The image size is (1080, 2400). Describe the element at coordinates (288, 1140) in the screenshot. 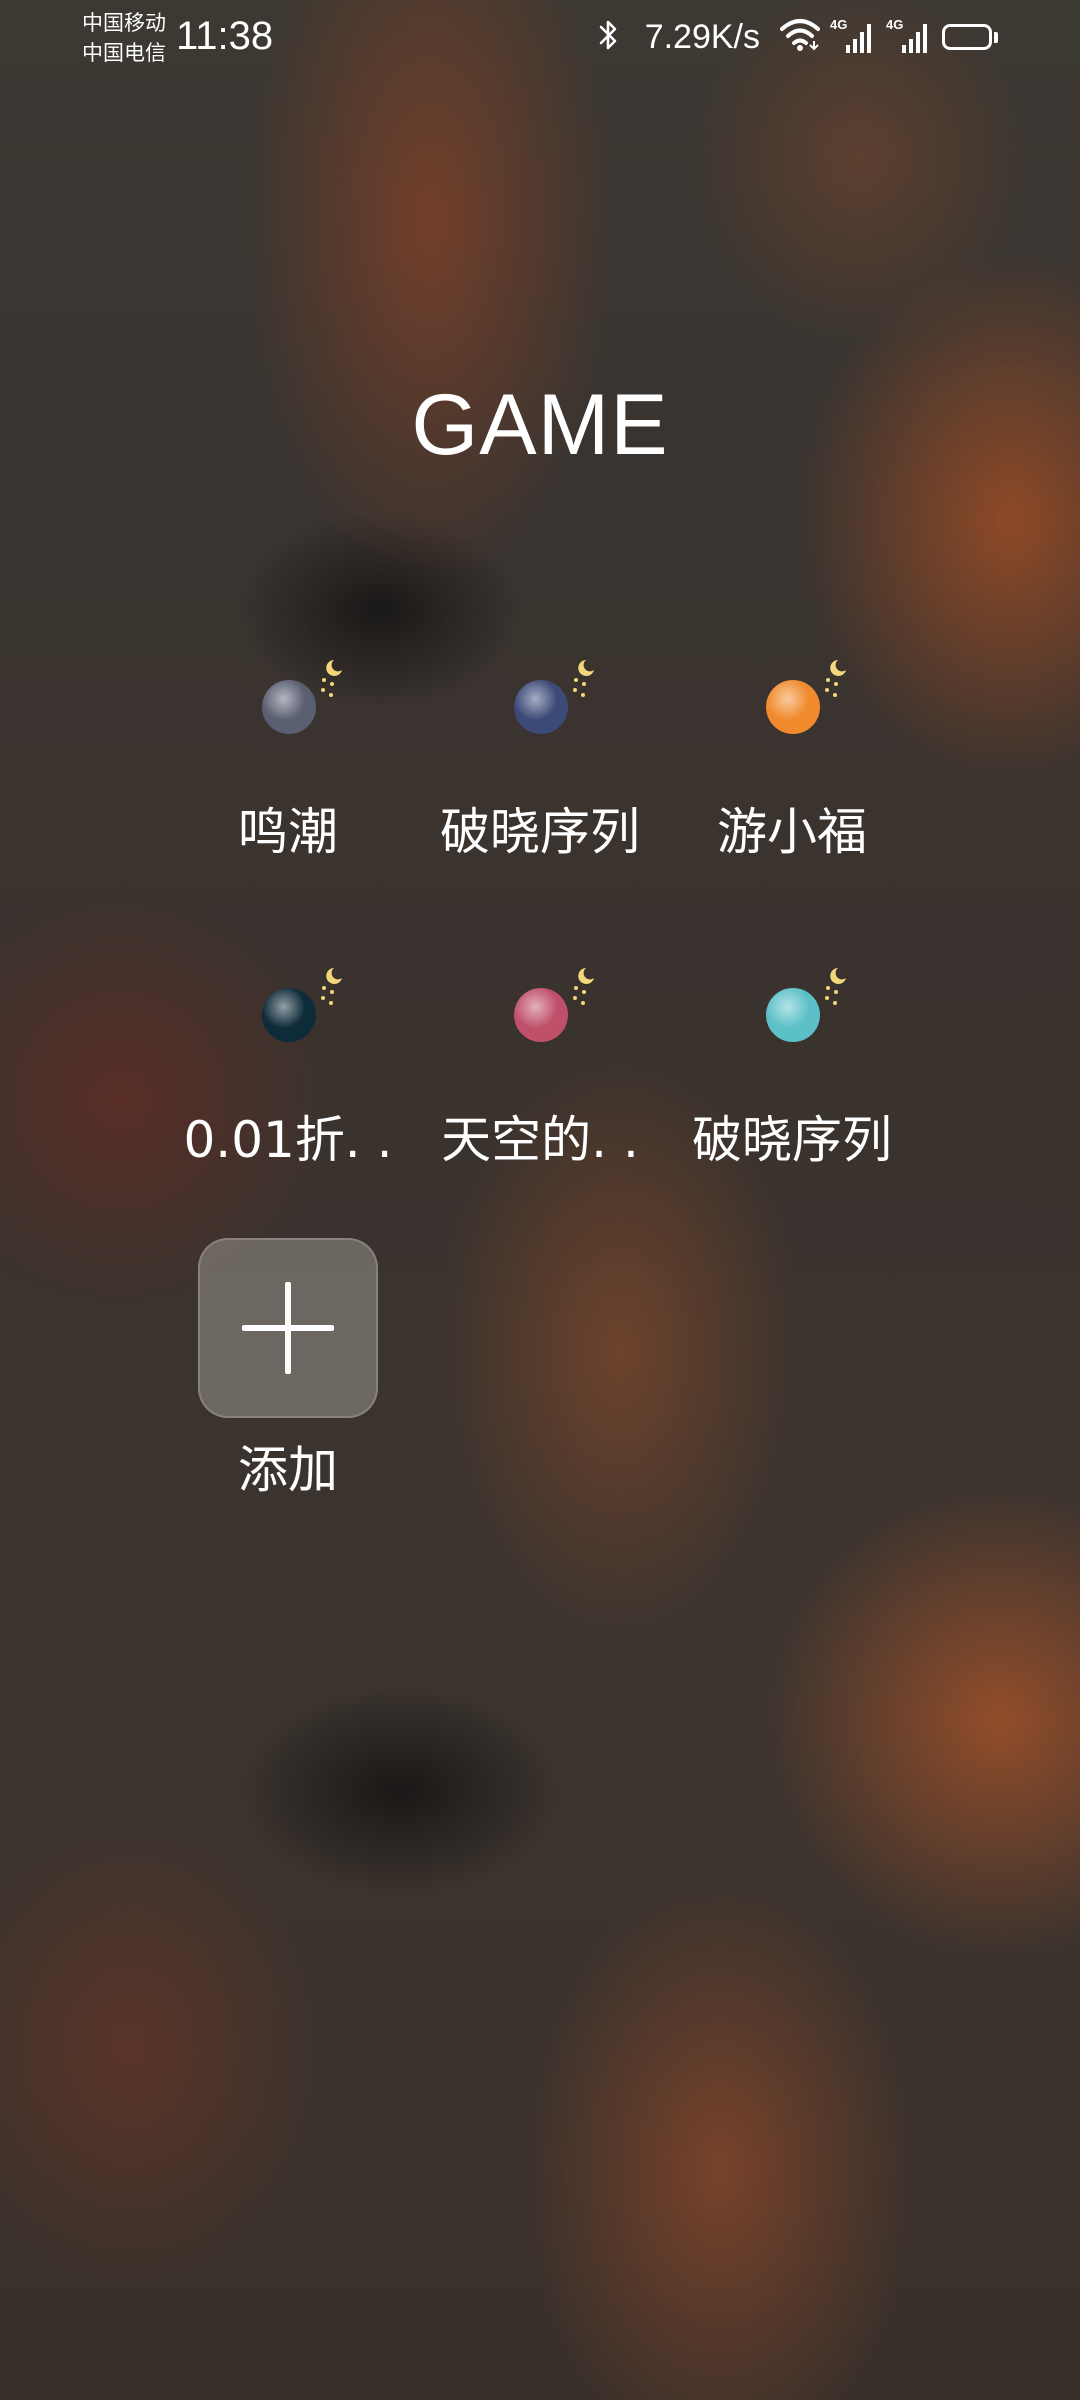

I see `app-label: 0.01折. .` at that location.